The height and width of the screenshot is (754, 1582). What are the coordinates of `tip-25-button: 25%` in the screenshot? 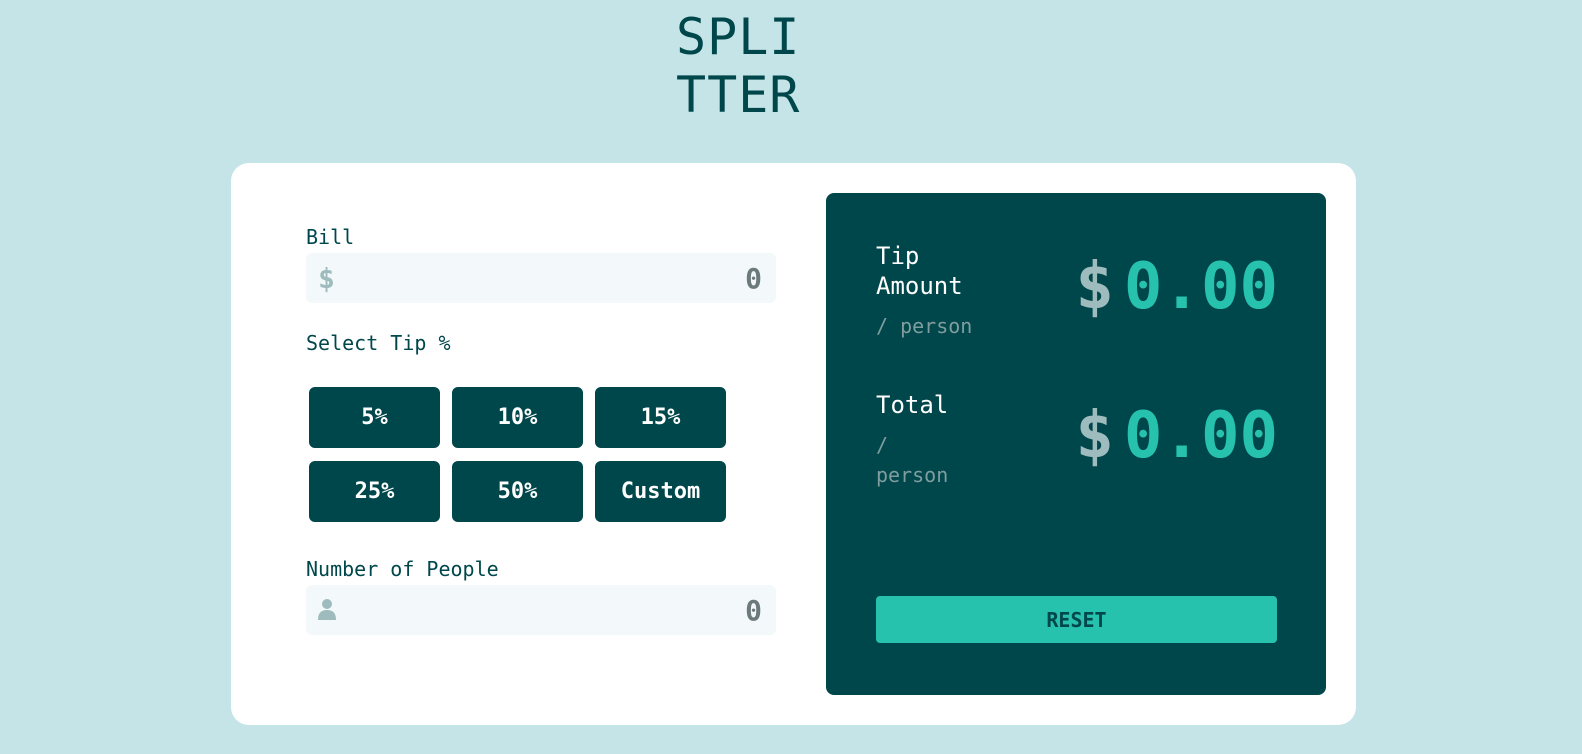 It's located at (374, 491).